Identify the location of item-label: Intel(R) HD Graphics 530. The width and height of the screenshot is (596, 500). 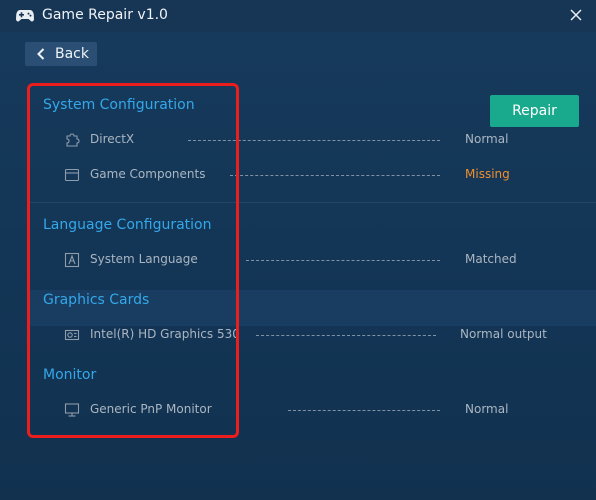
(165, 334).